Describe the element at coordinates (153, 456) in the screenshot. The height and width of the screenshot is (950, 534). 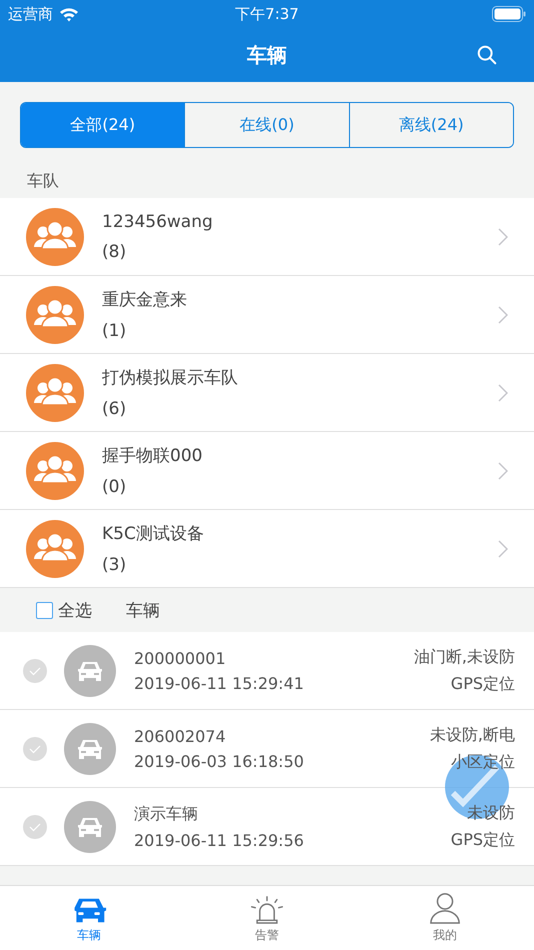
I see `fleet-name: 握手物联000` at that location.